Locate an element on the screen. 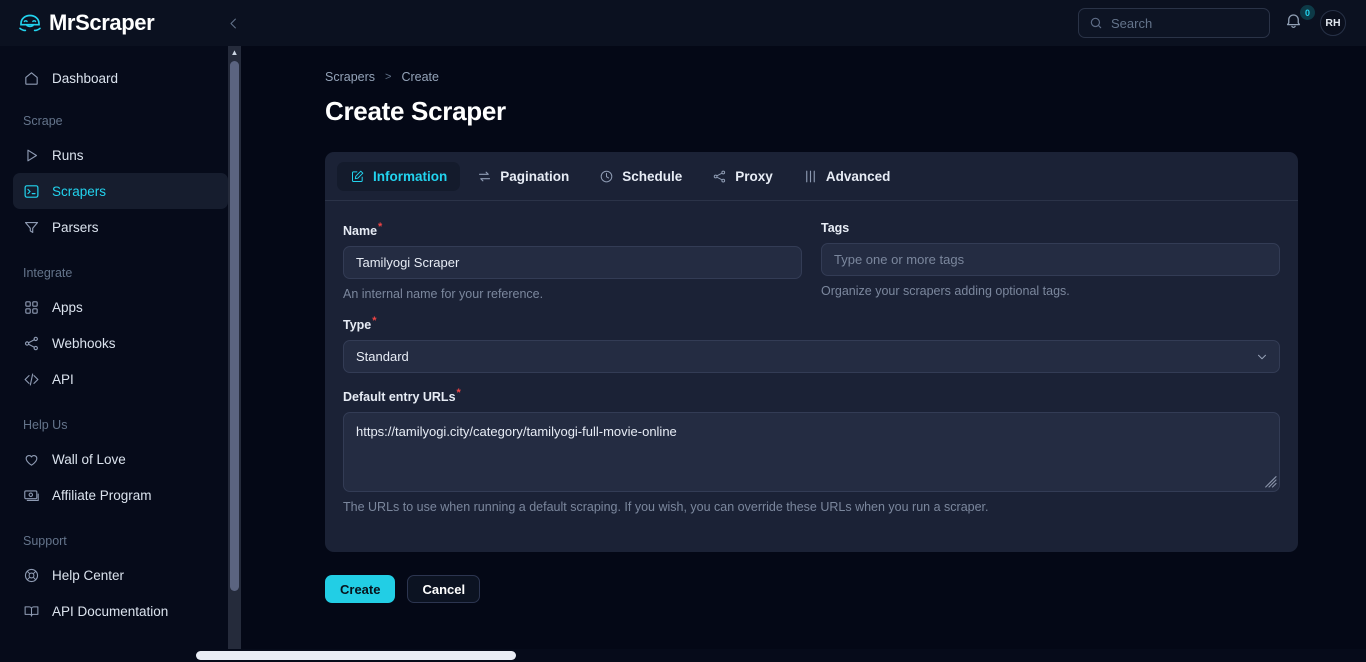  sliders-icon is located at coordinates (810, 176).